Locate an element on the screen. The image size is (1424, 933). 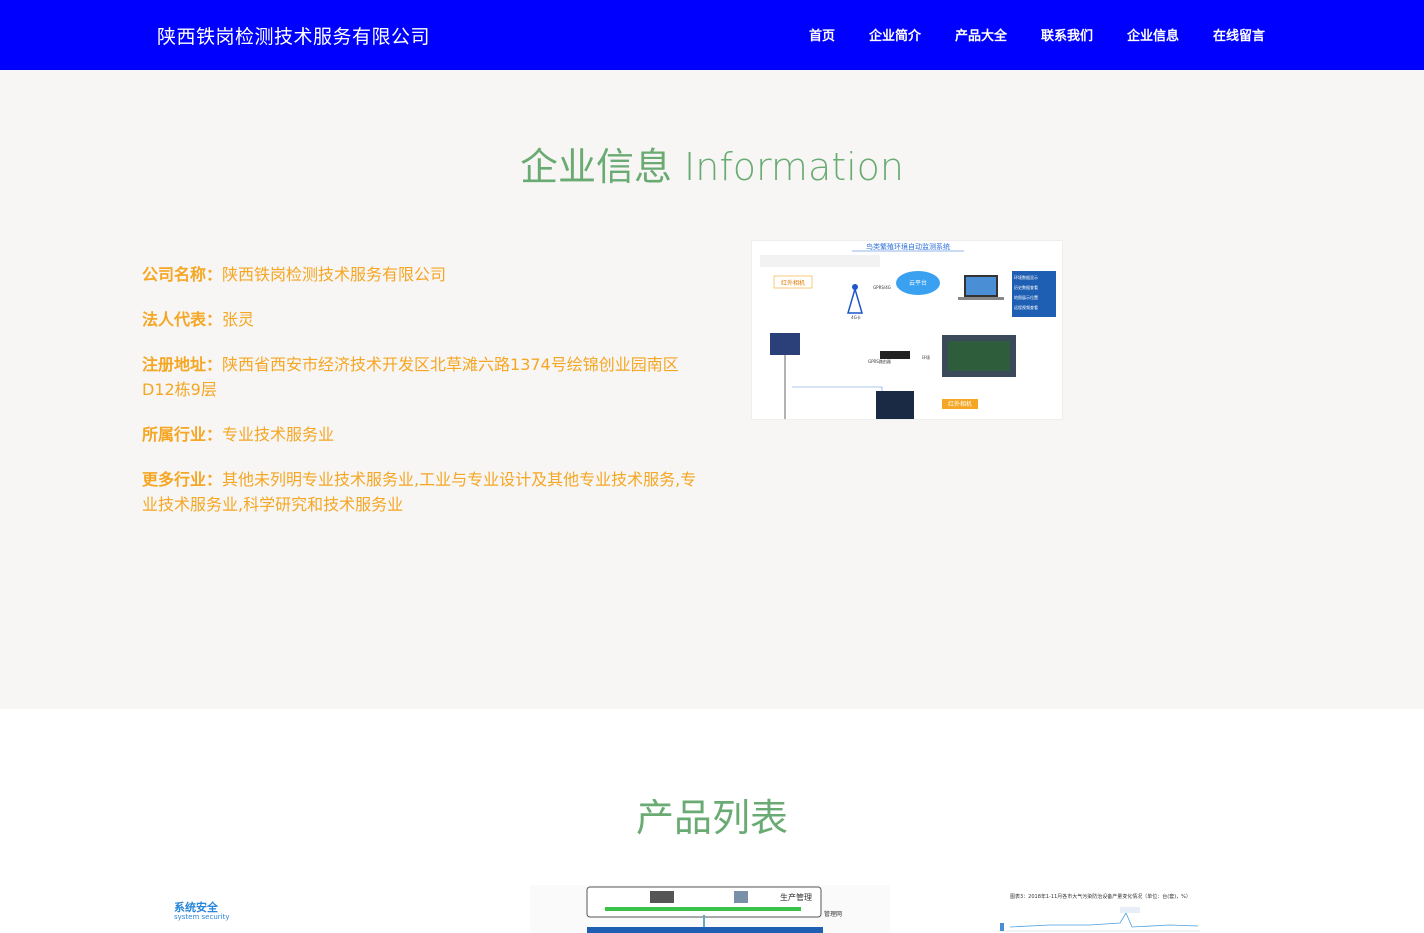
info-label: 注册地址： is located at coordinates (182, 364).